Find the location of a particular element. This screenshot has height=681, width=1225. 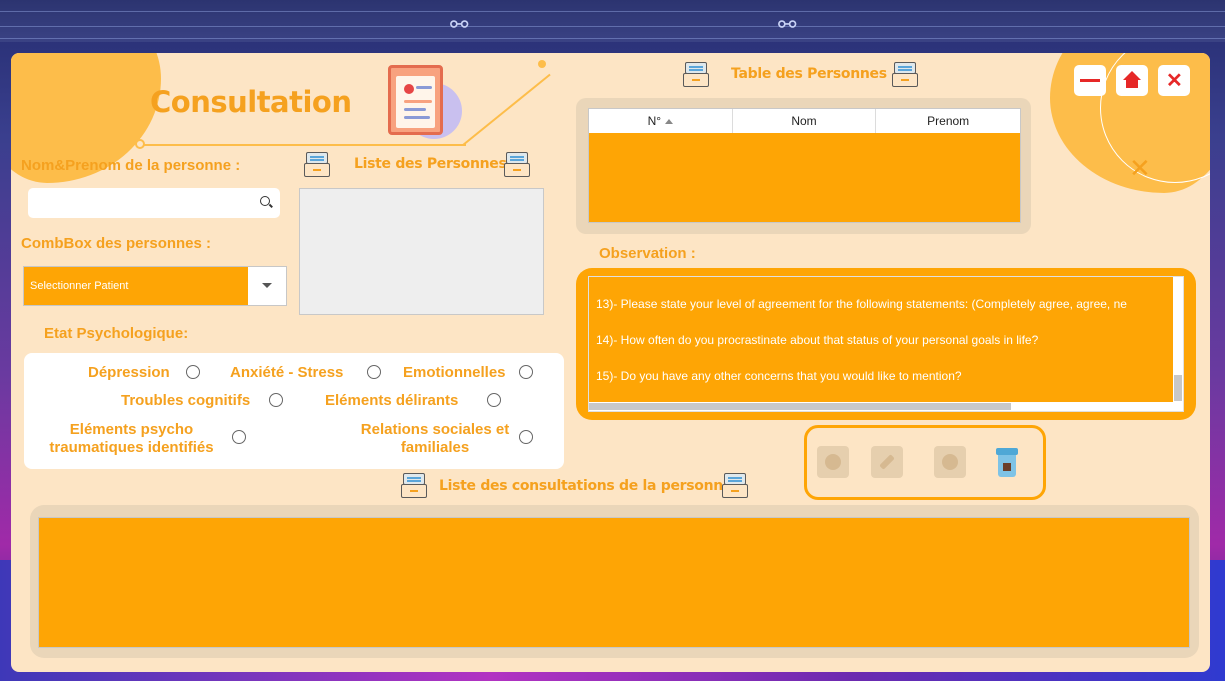

add-button is located at coordinates (833, 462).